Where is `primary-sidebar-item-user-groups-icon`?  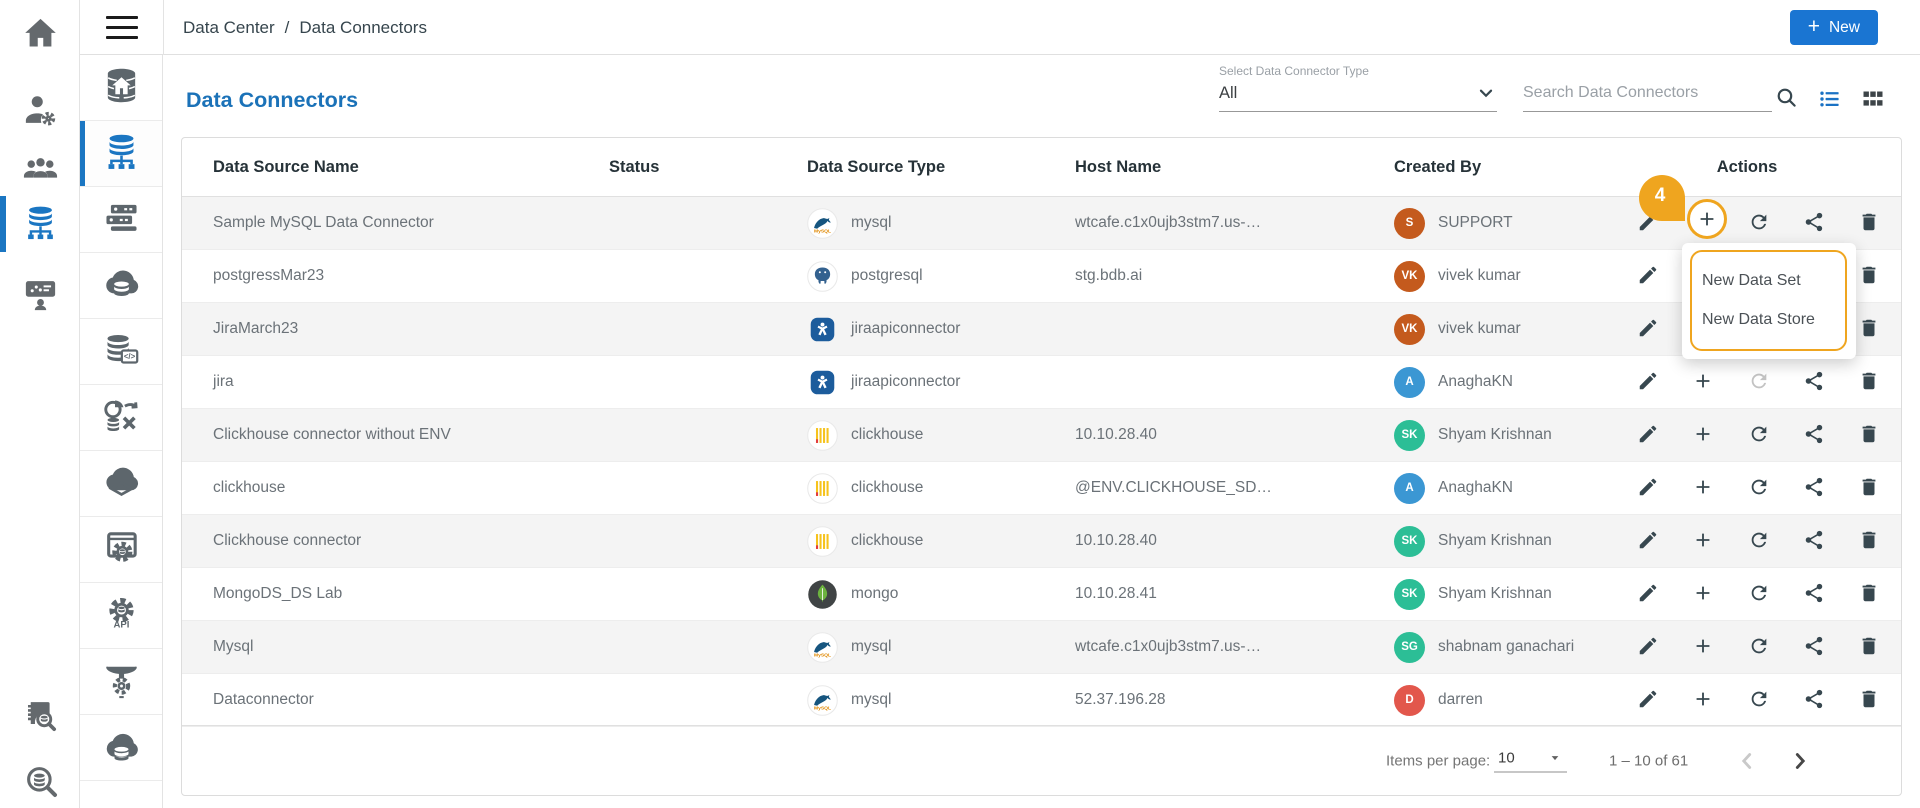 primary-sidebar-item-user-groups-icon is located at coordinates (40, 171).